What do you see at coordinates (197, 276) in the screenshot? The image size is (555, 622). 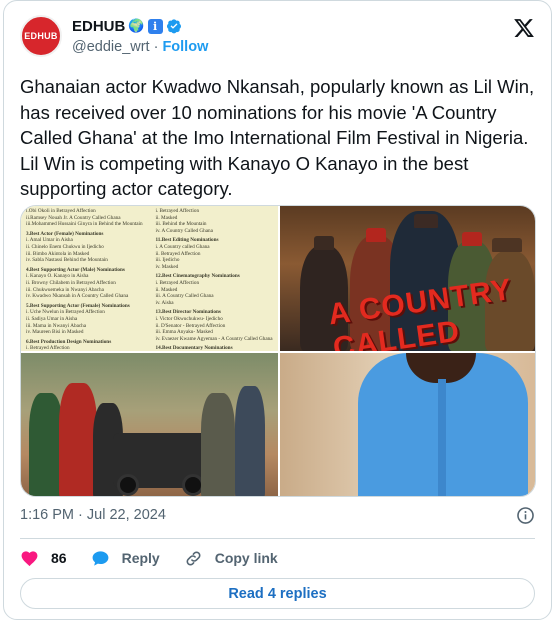 I see `document-heading: 12.Best Cinematography Nominations` at bounding box center [197, 276].